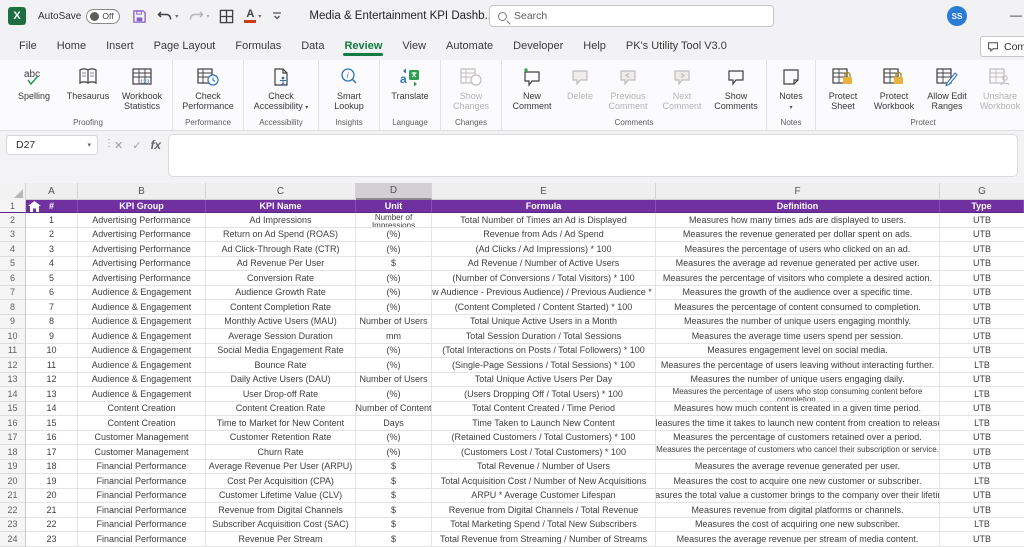 Image resolution: width=1024 pixels, height=547 pixels. I want to click on font-color-dropdown-icon: ▾, so click(259, 16).